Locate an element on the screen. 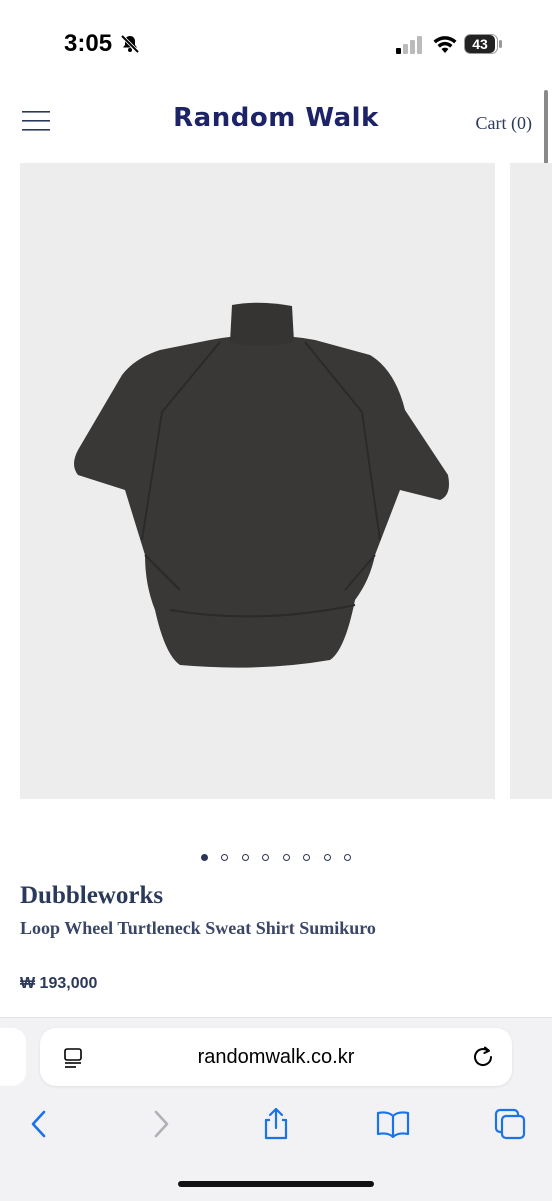 The image size is (552, 1201). product-vendor: Dubbleworks is located at coordinates (91, 896).